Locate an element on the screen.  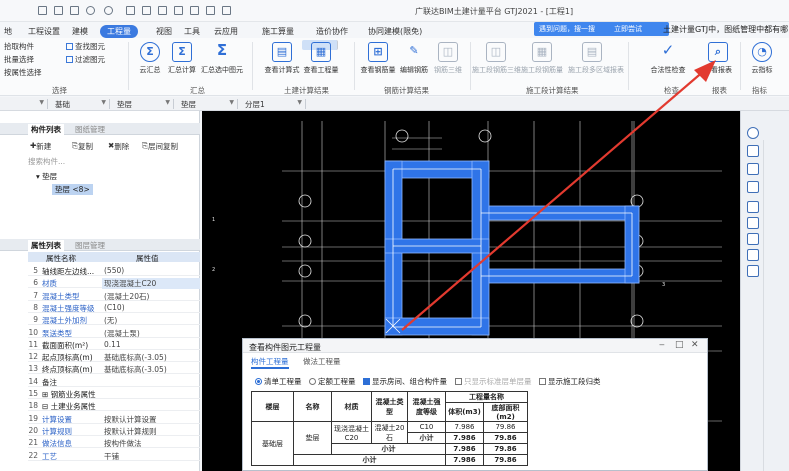
property-row: 5 轴线距左边线... (550) is located at coordinates (114, 270).